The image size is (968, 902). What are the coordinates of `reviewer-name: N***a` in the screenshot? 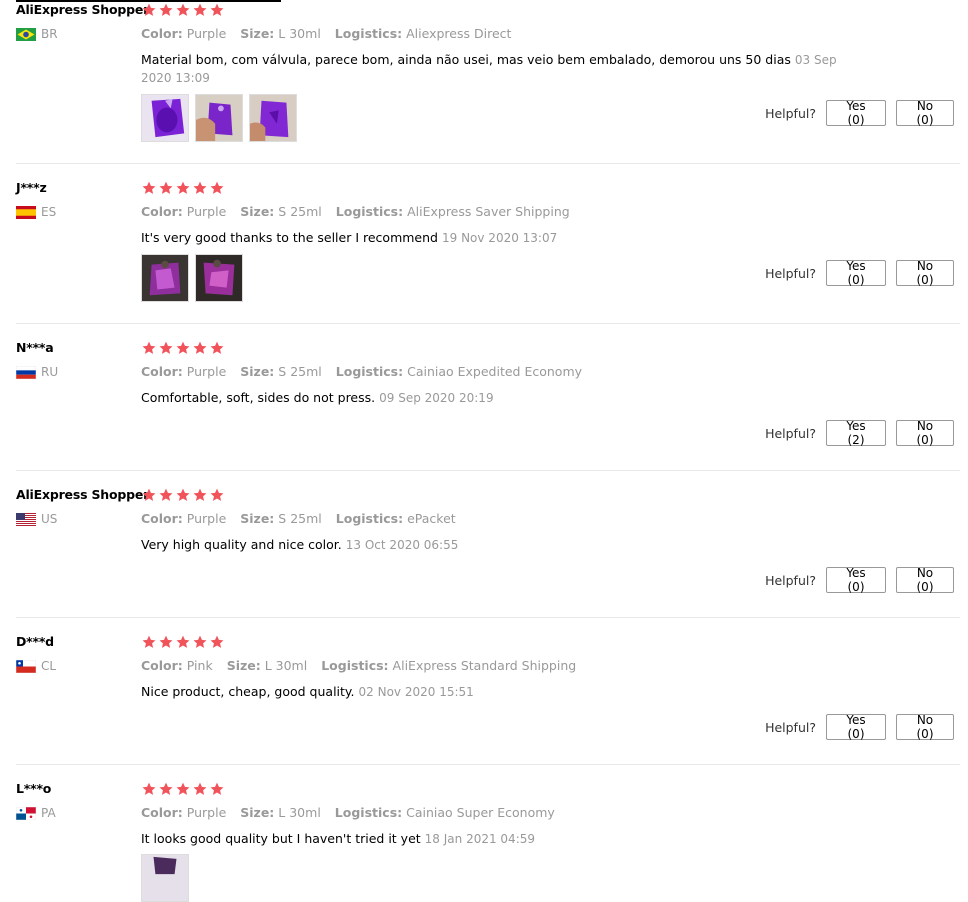 It's located at (35, 347).